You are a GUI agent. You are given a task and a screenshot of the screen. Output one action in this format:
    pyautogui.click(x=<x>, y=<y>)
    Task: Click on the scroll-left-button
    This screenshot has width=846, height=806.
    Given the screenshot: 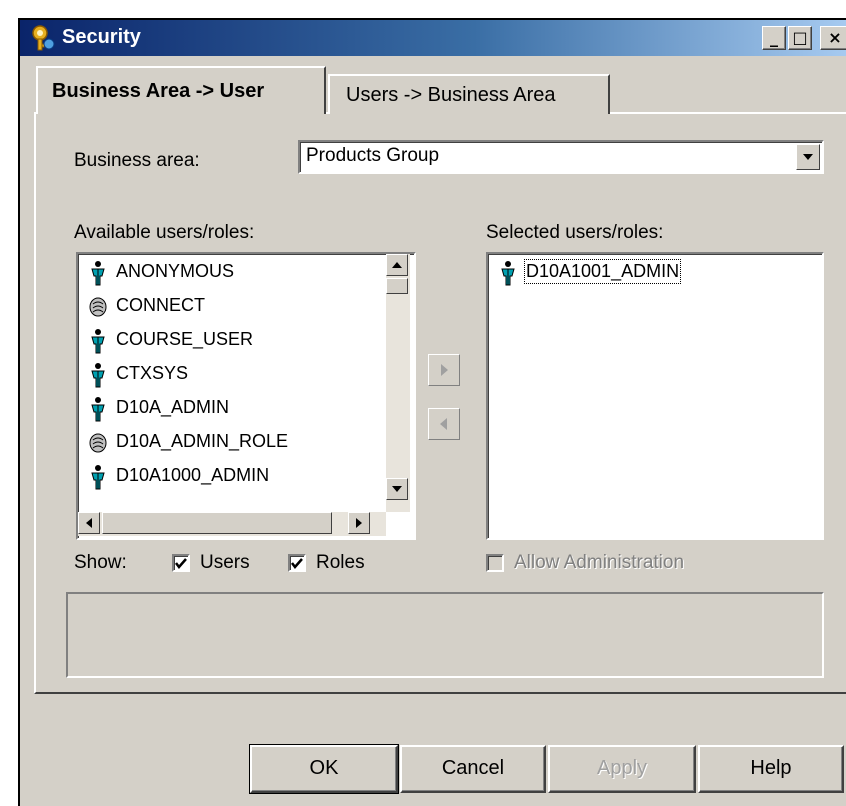 What is the action you would take?
    pyautogui.click(x=89, y=523)
    